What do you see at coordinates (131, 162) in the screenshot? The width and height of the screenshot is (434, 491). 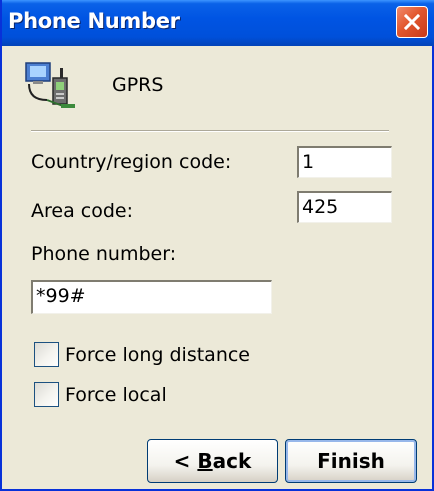 I see `country-region-code-label: Country/region code:` at bounding box center [131, 162].